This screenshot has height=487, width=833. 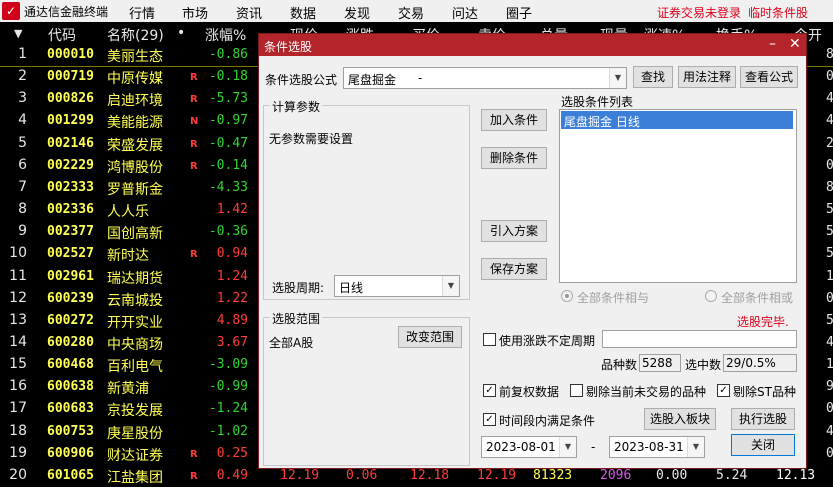 What do you see at coordinates (763, 445) in the screenshot?
I see `close-button: 关闭` at bounding box center [763, 445].